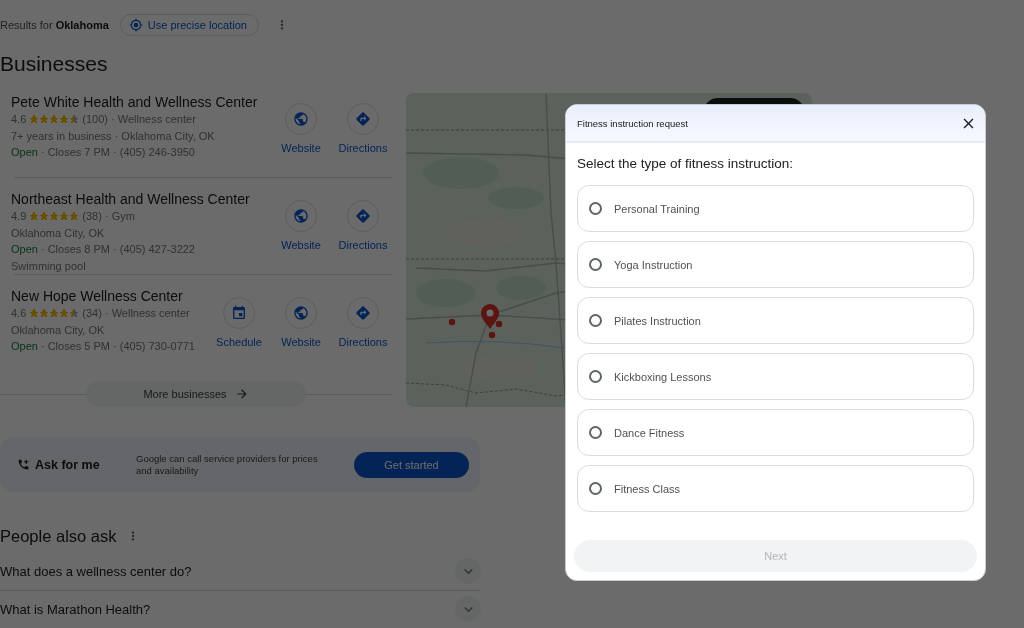 The width and height of the screenshot is (1024, 628). What do you see at coordinates (54, 64) in the screenshot?
I see `section-heading: Businesses` at bounding box center [54, 64].